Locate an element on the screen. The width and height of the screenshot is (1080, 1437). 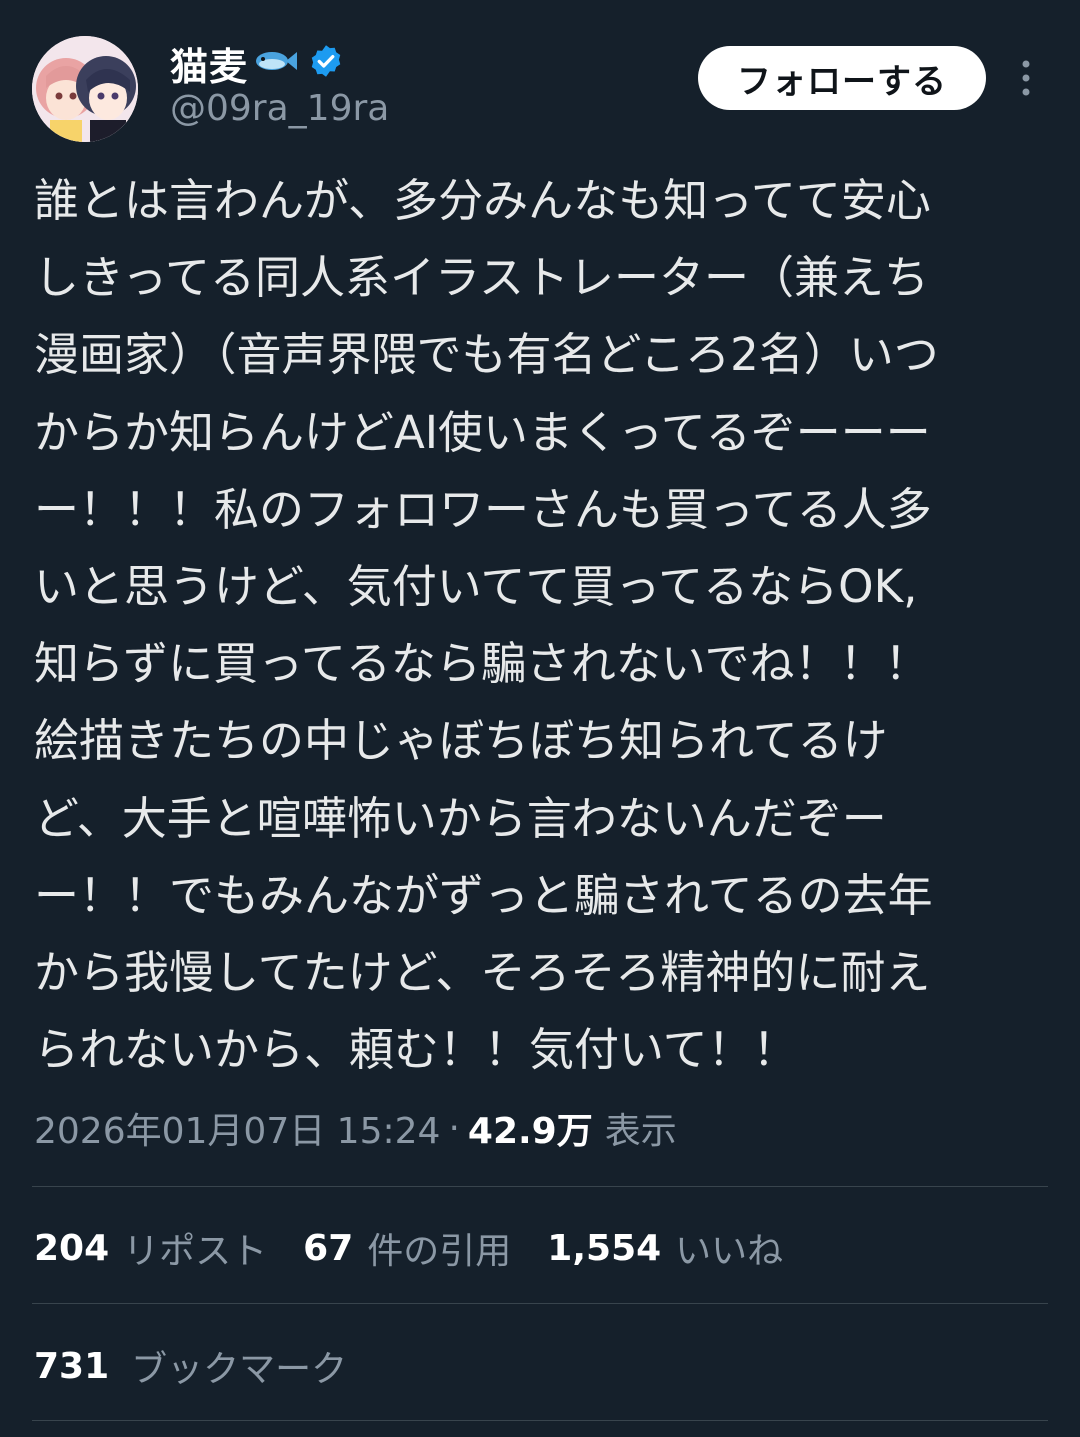
tweet-text-line: いと思うけど、気付いてて買ってるならOK, is located at coordinates (476, 586).